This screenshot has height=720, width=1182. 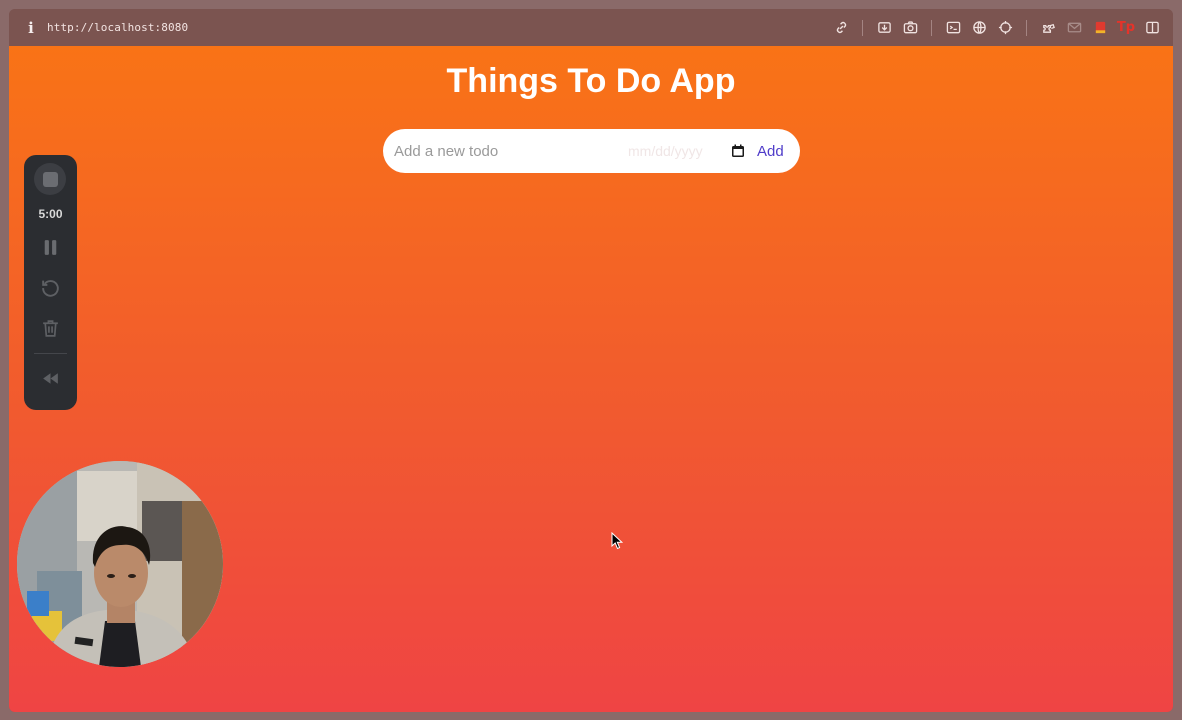 I want to click on recording-controls: 5:00, so click(x=50, y=282).